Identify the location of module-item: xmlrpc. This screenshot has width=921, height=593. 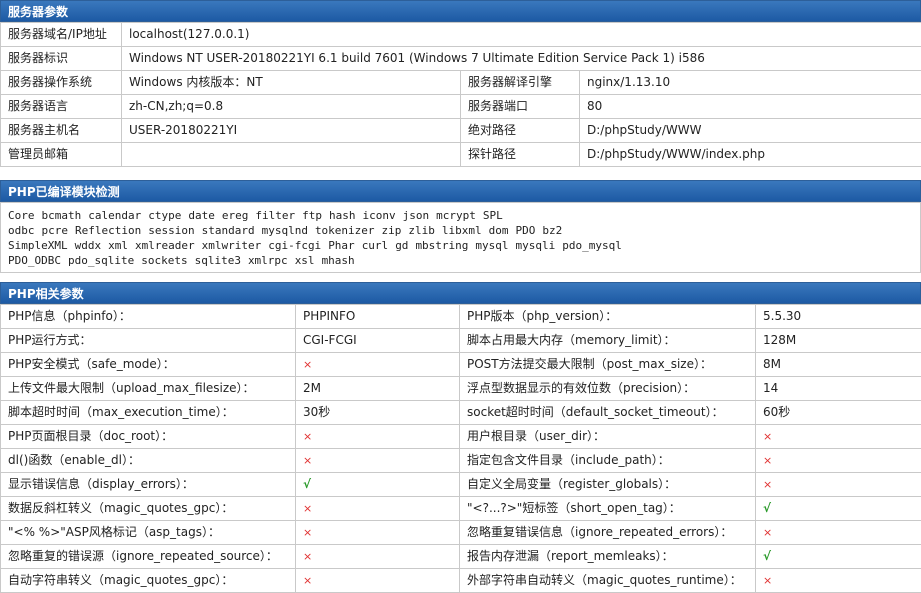
(268, 260).